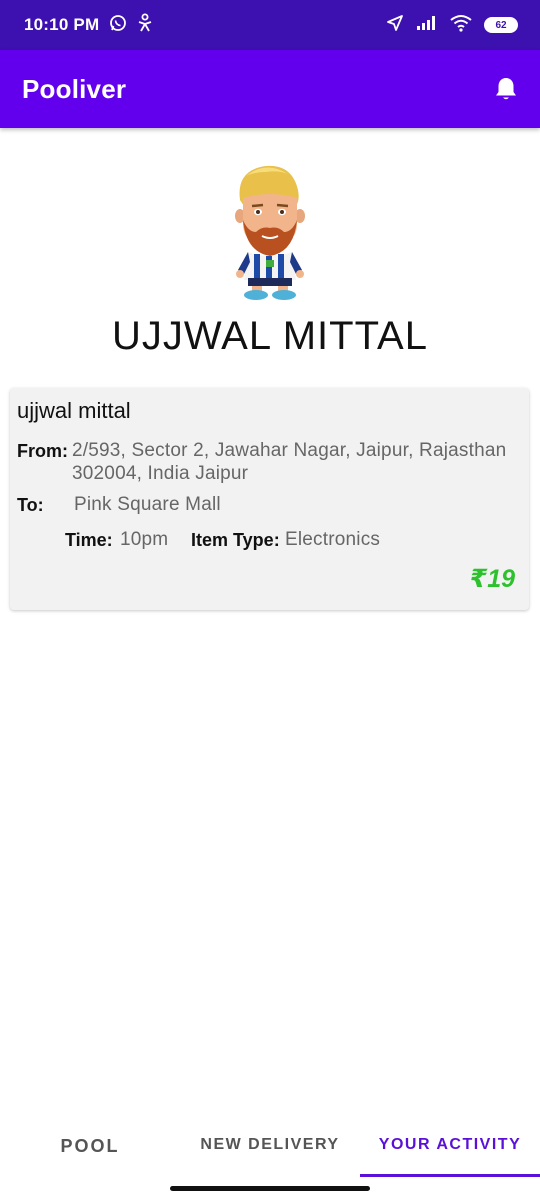  I want to click on signal-icon, so click(427, 25).